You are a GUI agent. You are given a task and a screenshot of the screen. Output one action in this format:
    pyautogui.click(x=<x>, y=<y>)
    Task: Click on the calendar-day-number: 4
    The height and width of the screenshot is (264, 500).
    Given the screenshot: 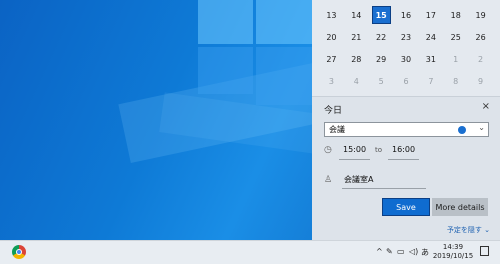 What is the action you would take?
    pyautogui.click(x=356, y=81)
    